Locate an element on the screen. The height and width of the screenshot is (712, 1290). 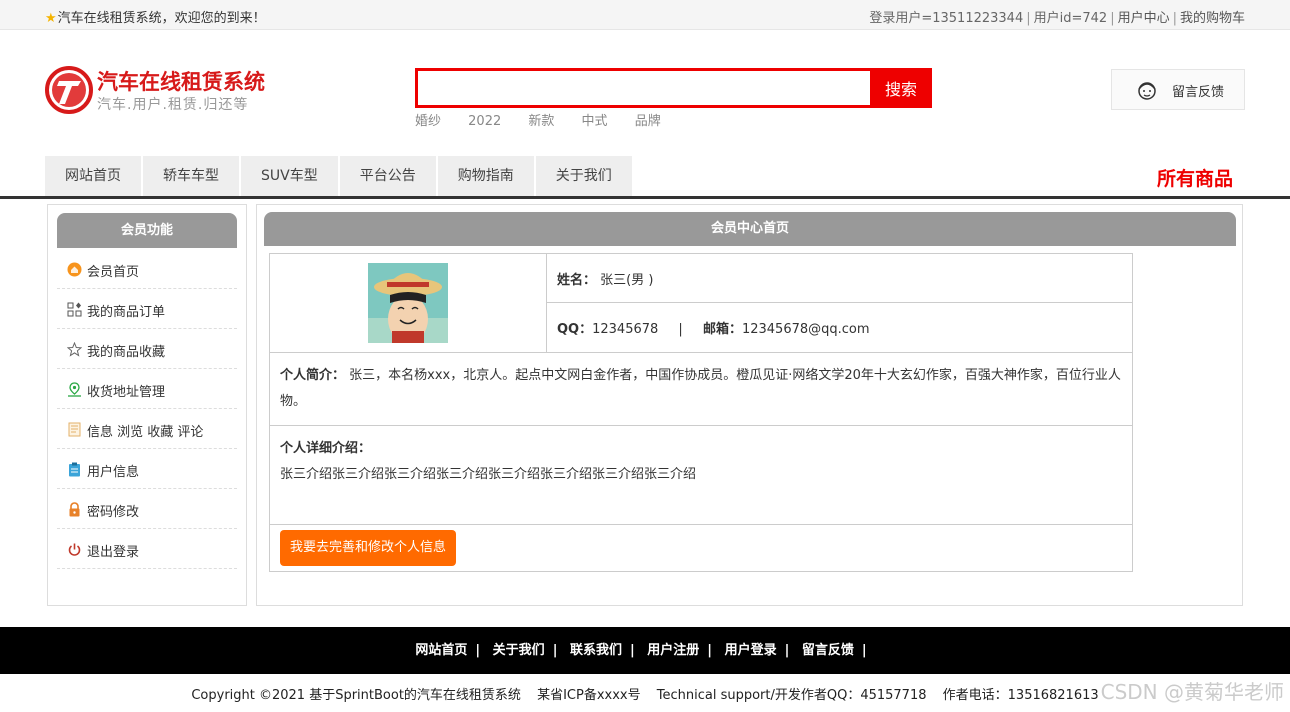
top-links: 登录用户=13511223344 | 用户id=742 | 用户中心 | 我的购物车 is located at coordinates (1057, 18).